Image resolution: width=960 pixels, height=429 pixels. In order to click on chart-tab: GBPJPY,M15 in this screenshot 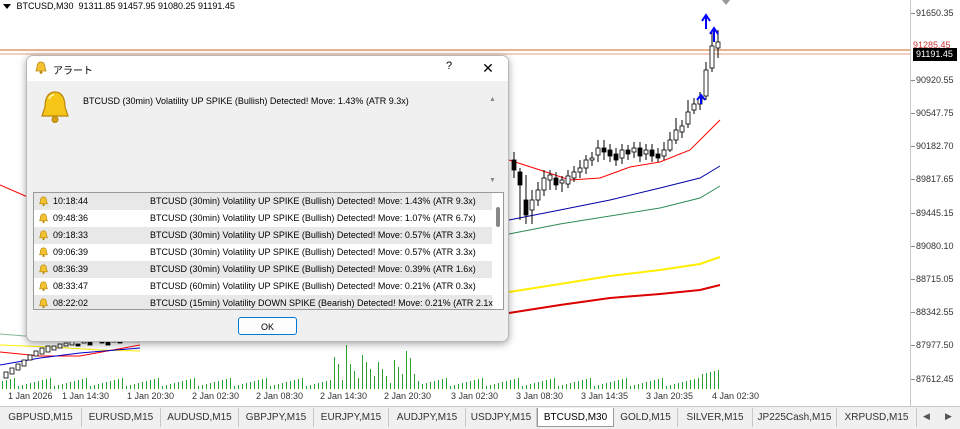, I will do `click(276, 417)`.